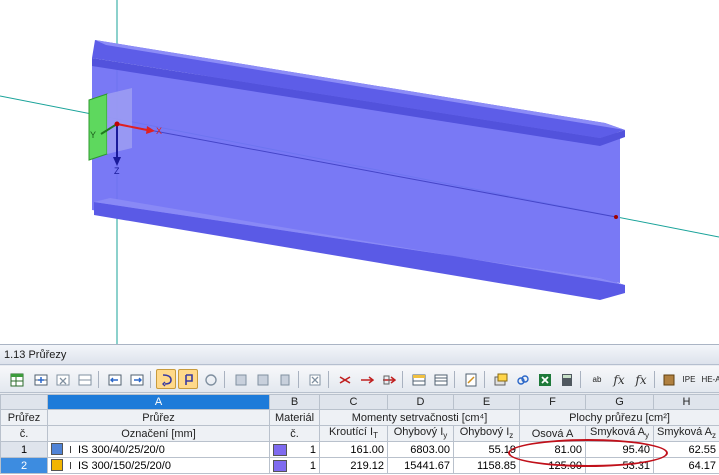 This screenshot has width=719, height=475. I want to click on ipe-icon: IPE, so click(688, 379).